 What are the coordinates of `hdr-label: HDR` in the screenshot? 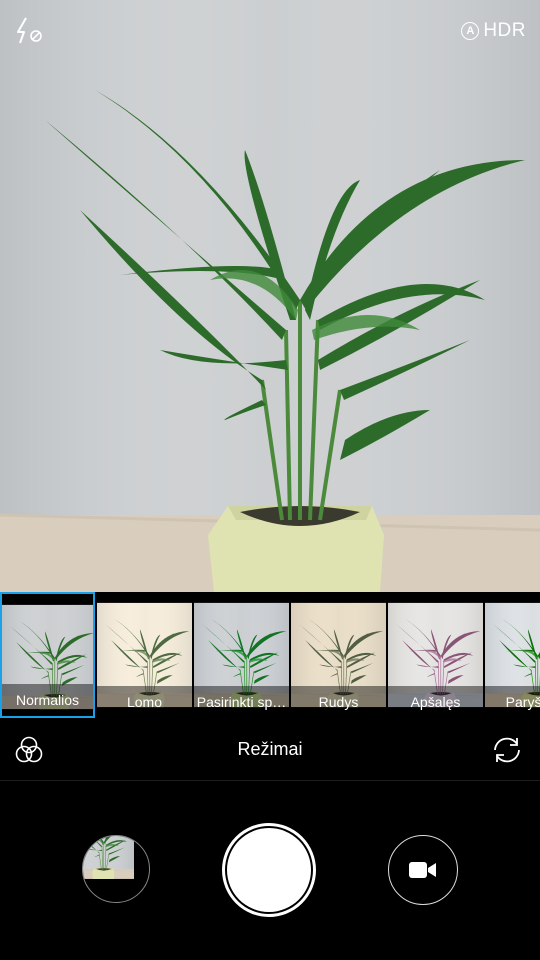 It's located at (504, 30).